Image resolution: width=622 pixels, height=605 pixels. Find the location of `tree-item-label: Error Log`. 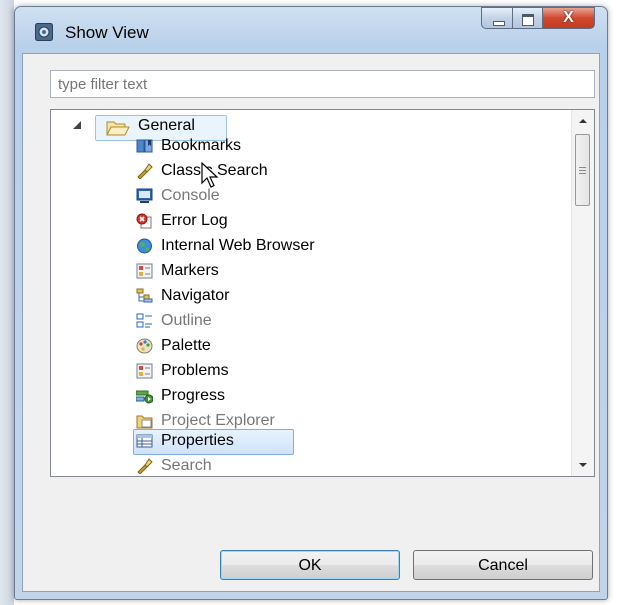

tree-item-label: Error Log is located at coordinates (194, 220).